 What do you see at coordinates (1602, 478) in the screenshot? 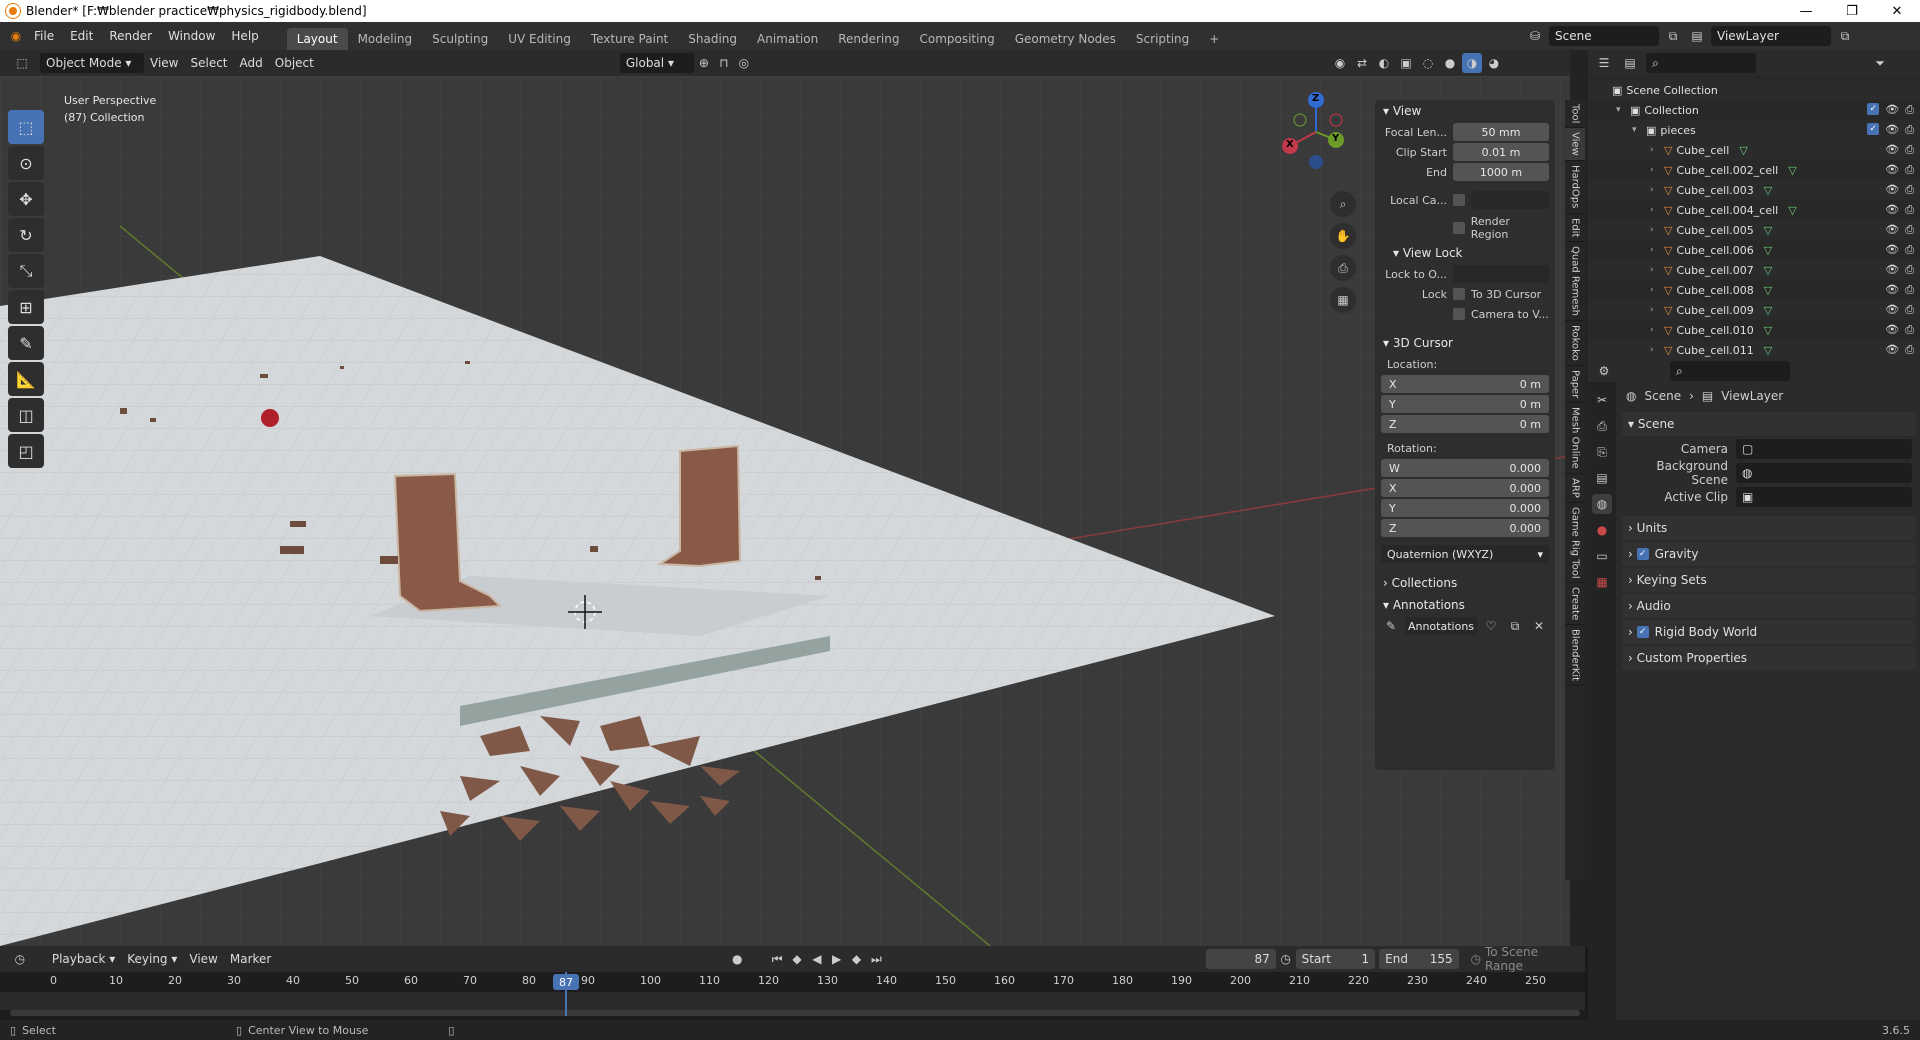
I see `view-layer-props-icon: ▤` at bounding box center [1602, 478].